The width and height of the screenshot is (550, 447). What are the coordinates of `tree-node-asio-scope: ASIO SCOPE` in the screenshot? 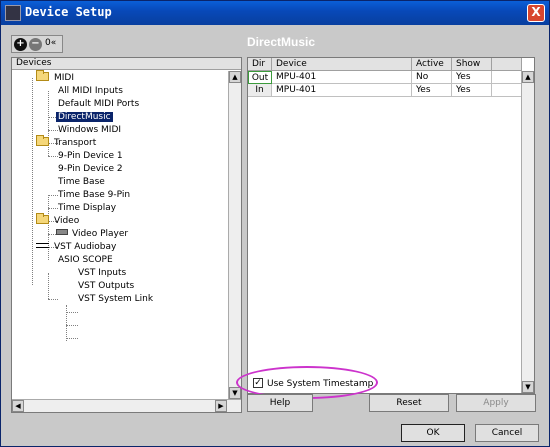 It's located at (85, 260).